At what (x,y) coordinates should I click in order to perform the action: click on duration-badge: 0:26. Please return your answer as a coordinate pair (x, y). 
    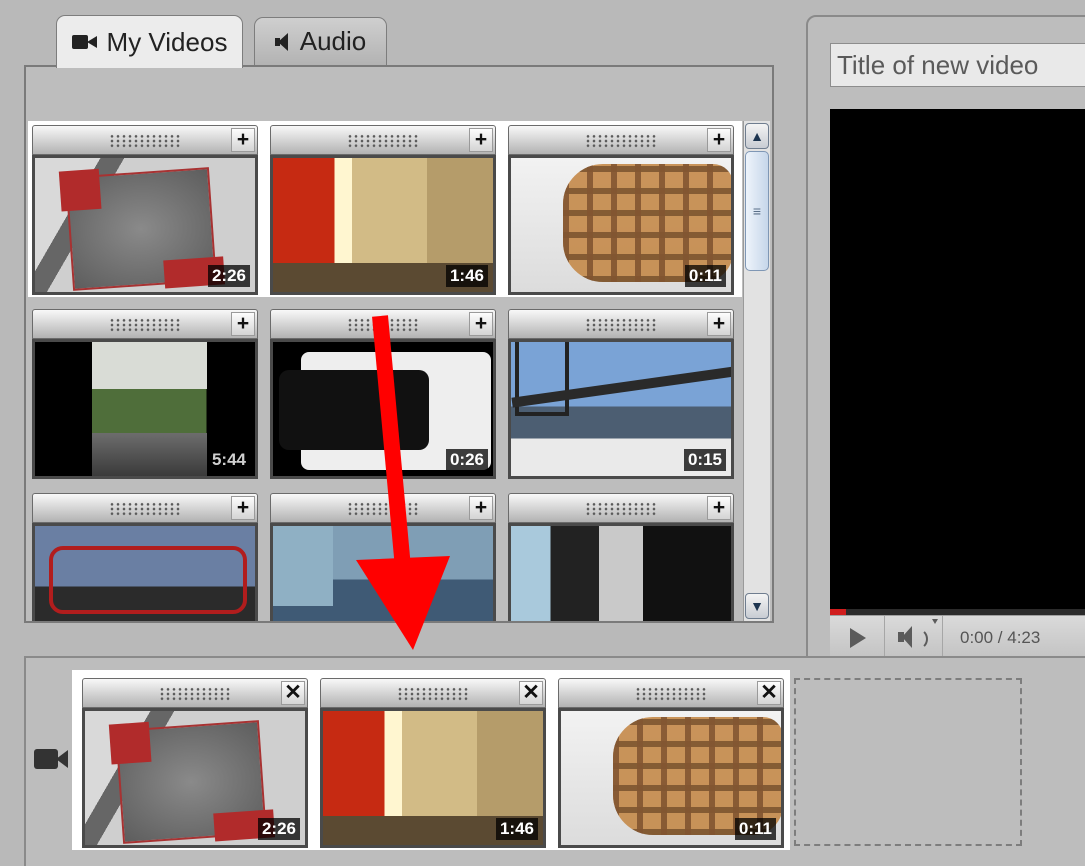
    Looking at the image, I should click on (466, 460).